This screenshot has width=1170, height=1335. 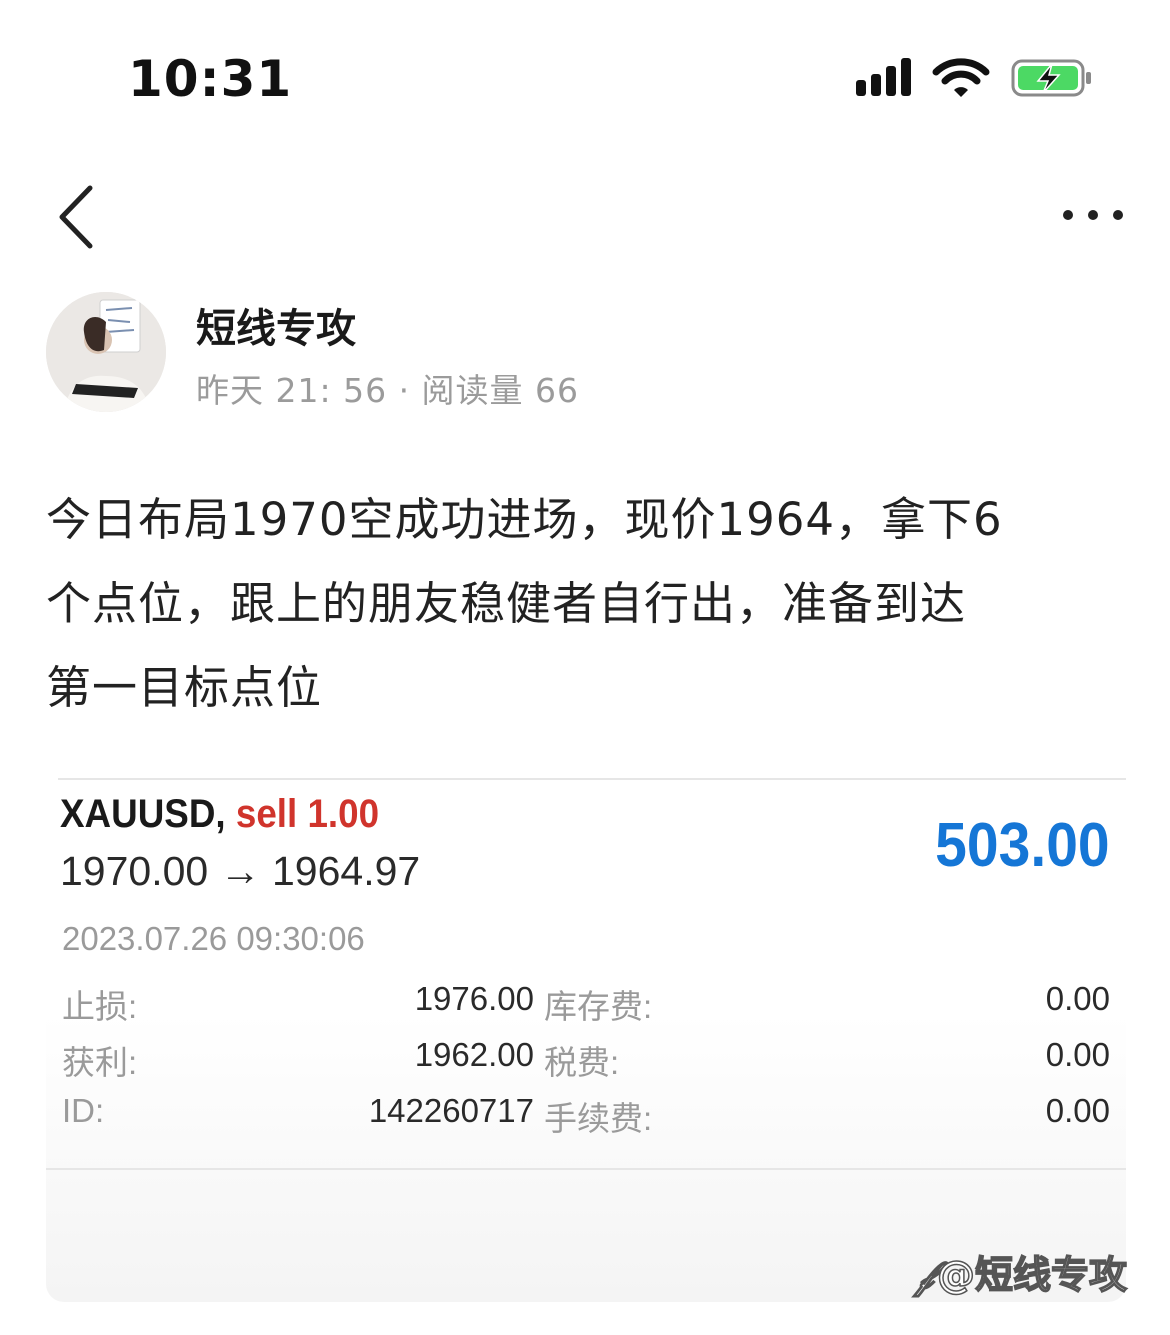 I want to click on trade-detail-row: ID: 142260717 手续费: 0.00, so click(x=586, y=1120).